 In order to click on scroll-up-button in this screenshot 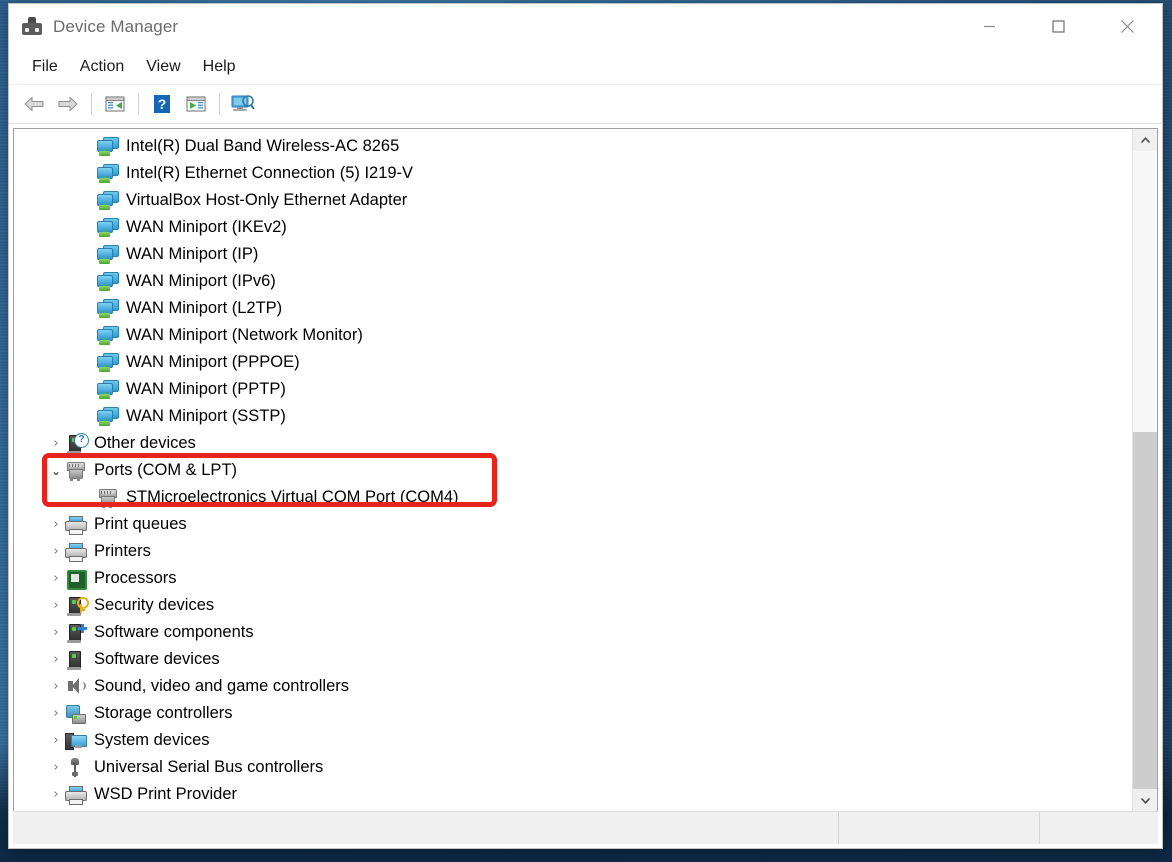, I will do `click(1145, 140)`.